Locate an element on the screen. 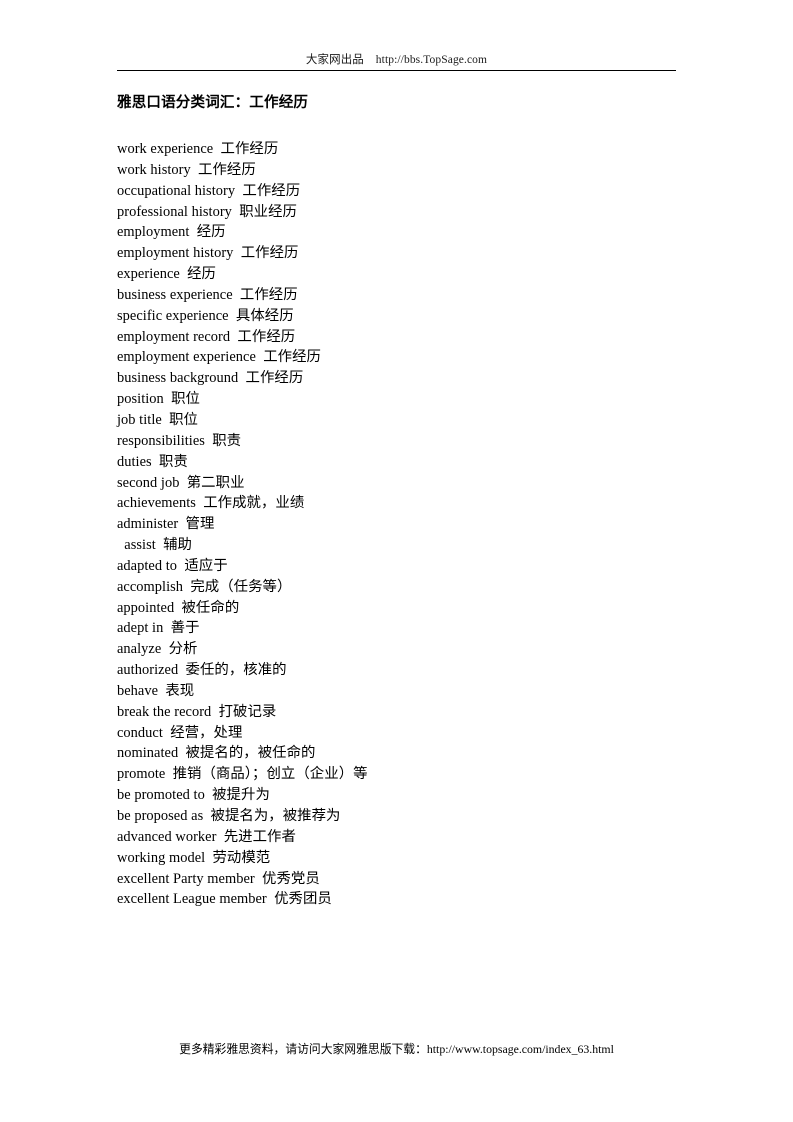 The image size is (793, 1122). page-header: 大家网出品 http://bbs.TopSage.com is located at coordinates (396, 62).